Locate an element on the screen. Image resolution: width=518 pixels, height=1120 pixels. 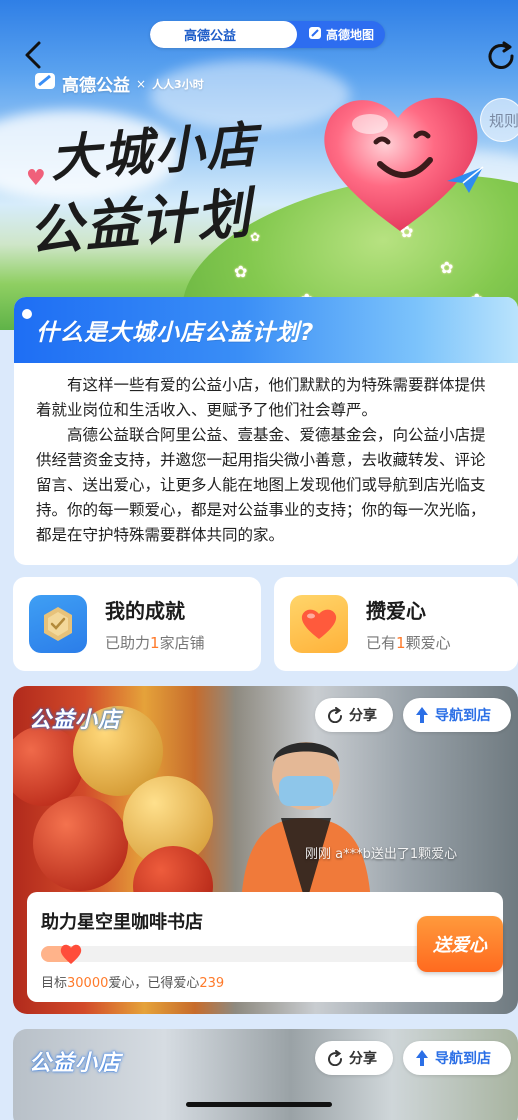
achievement-title: 我的成就 is located at coordinates (145, 611).